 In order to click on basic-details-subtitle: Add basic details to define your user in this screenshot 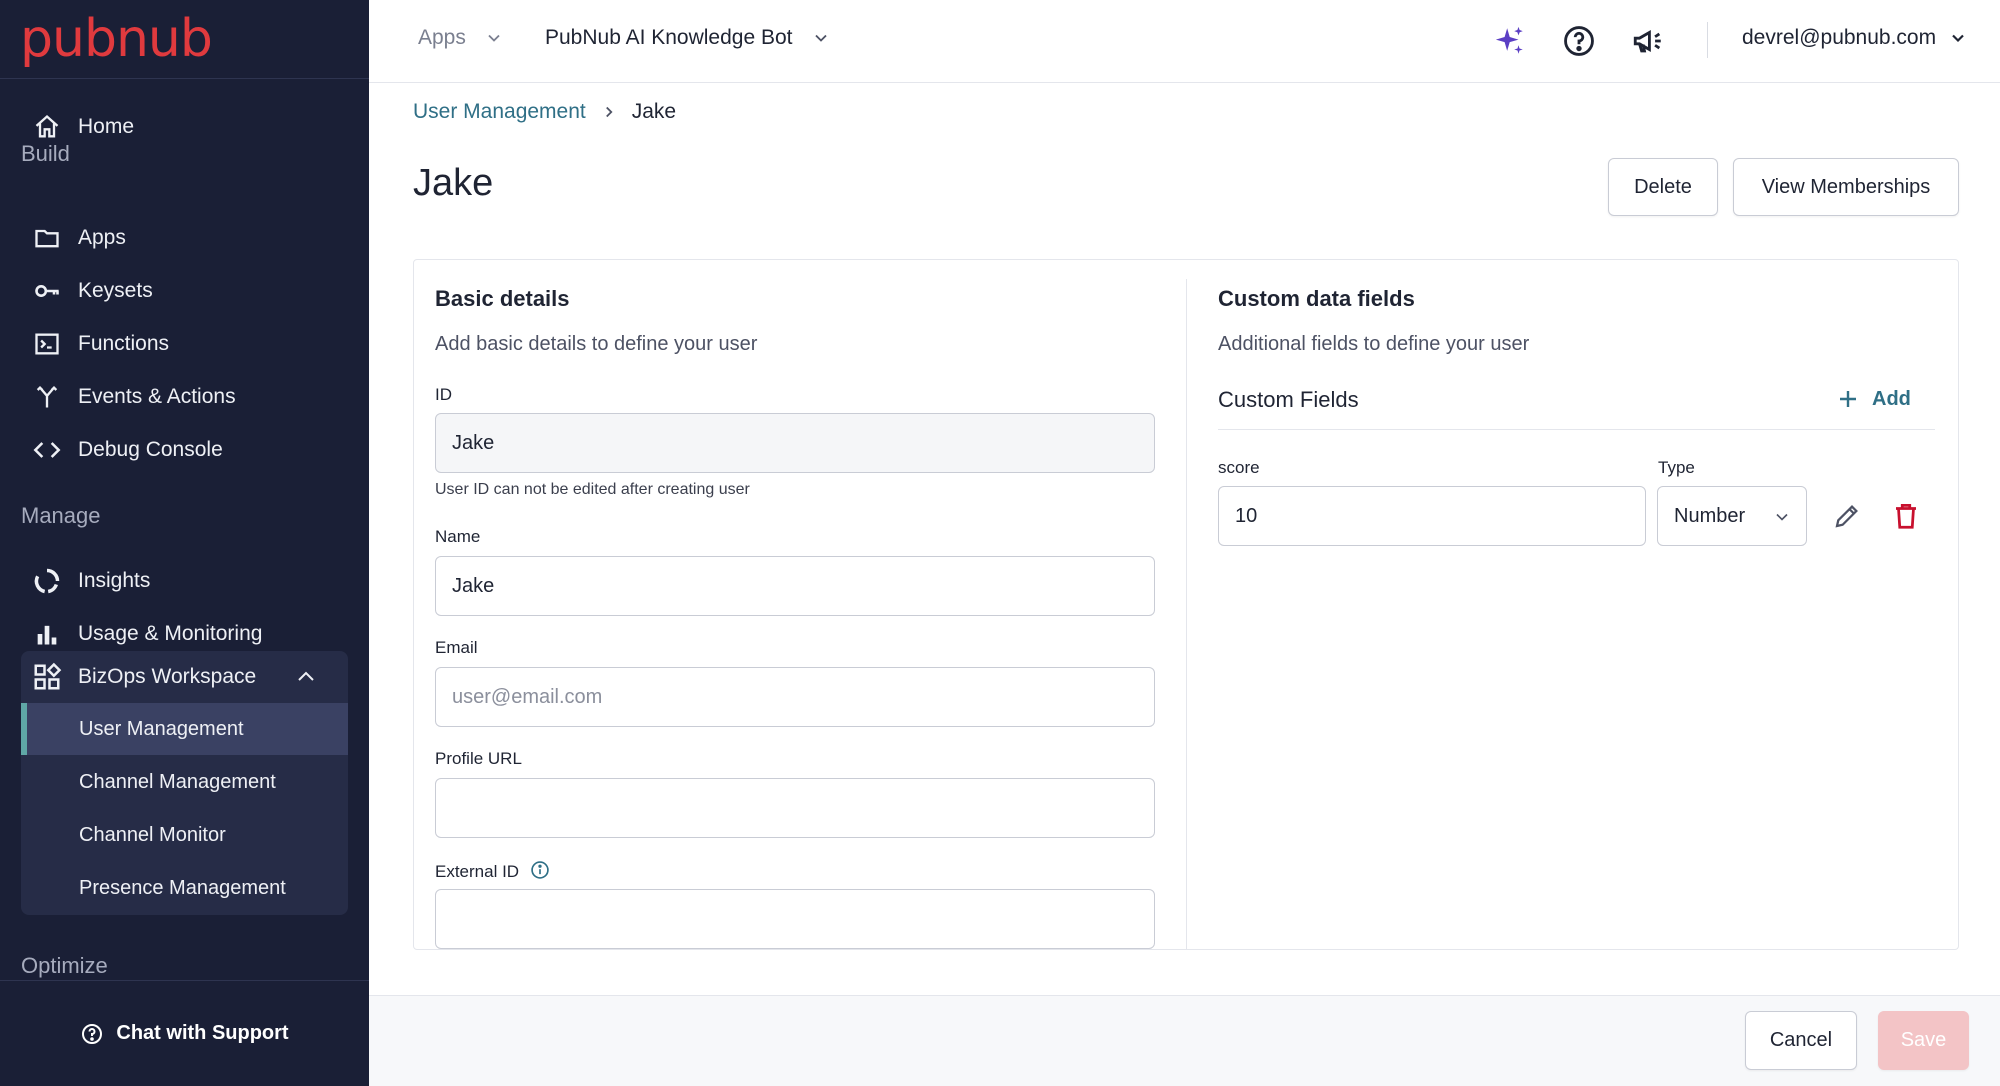, I will do `click(596, 344)`.